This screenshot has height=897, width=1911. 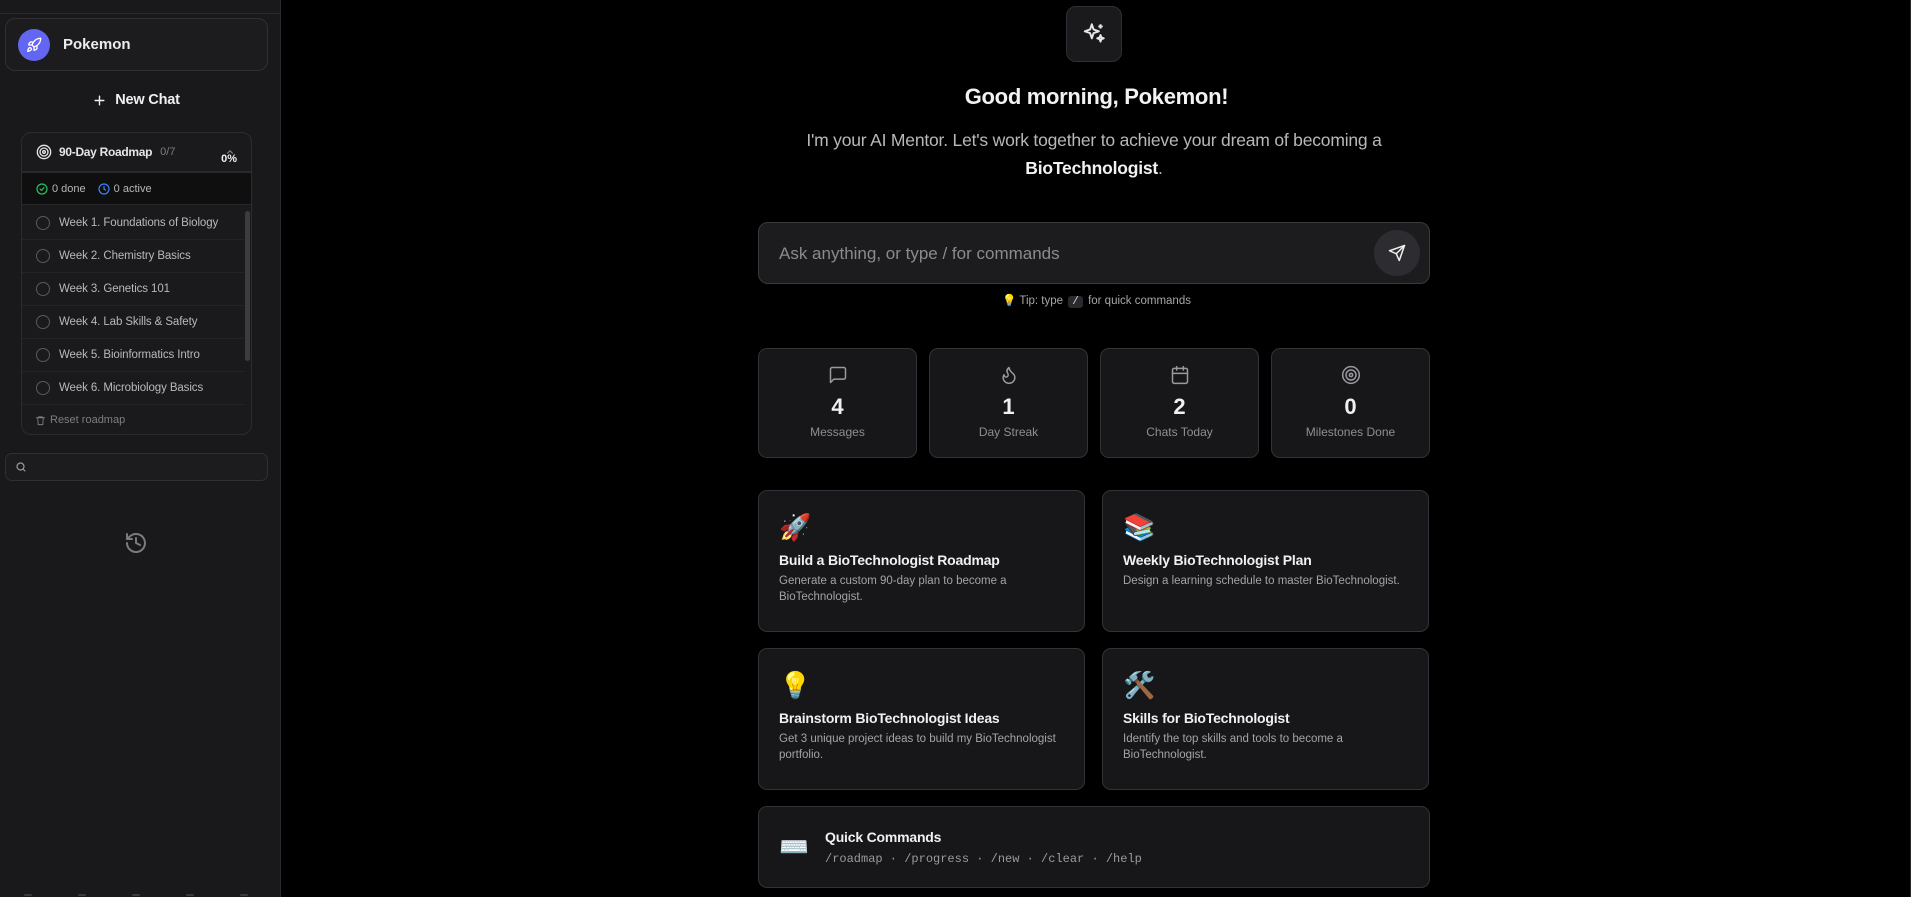 I want to click on tip-prefix: Tip: type, so click(x=1041, y=301).